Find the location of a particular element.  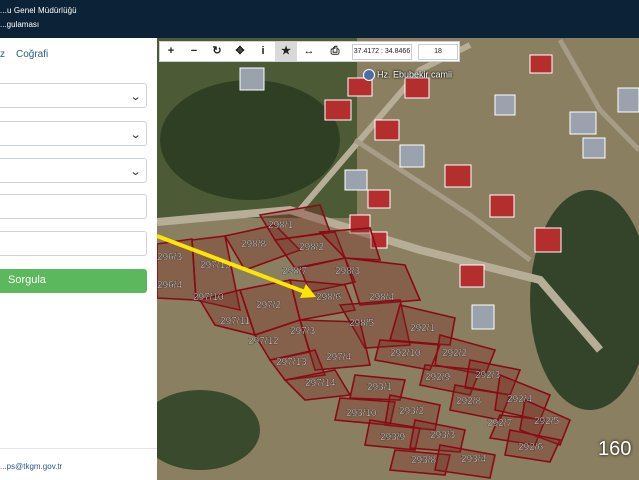

app-header: ...u Genel Müdürlüğü ...gulaması is located at coordinates (319, 19).